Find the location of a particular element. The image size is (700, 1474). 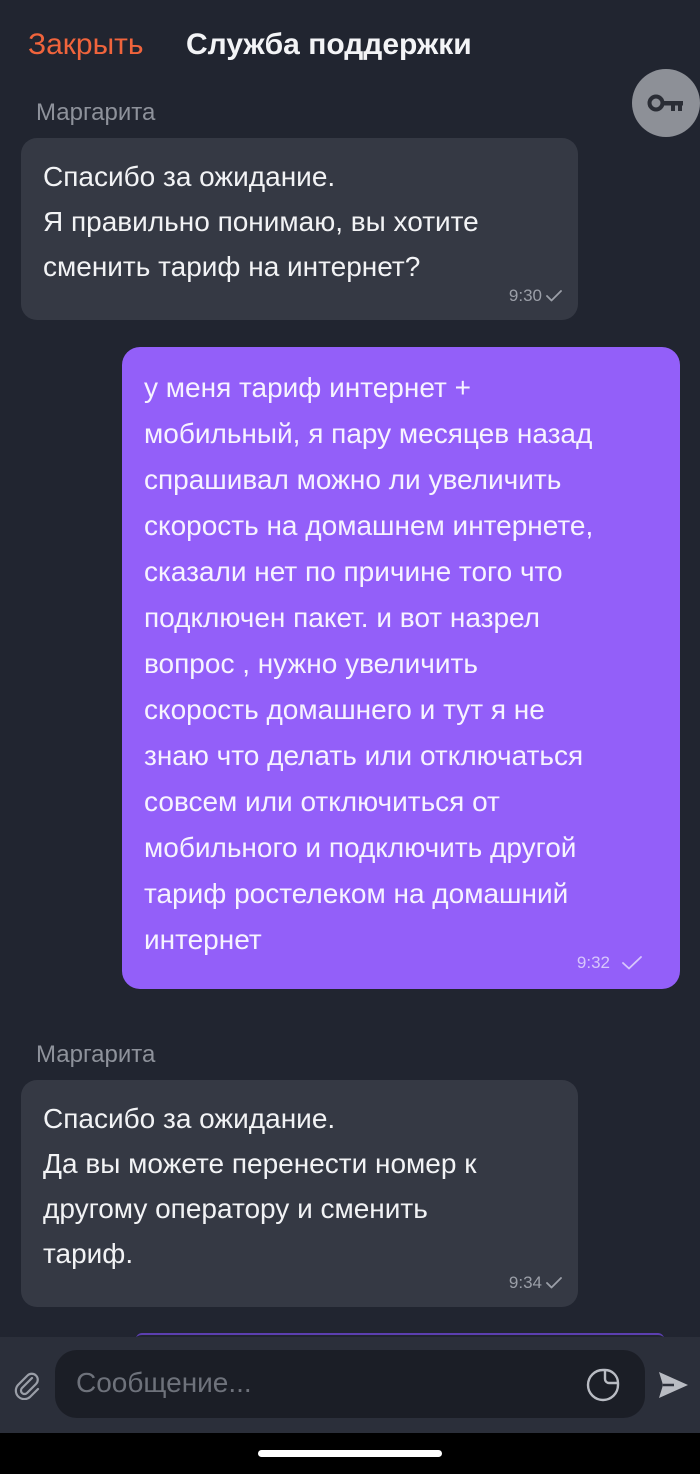

message-time: 9:30 is located at coordinates (525, 295).